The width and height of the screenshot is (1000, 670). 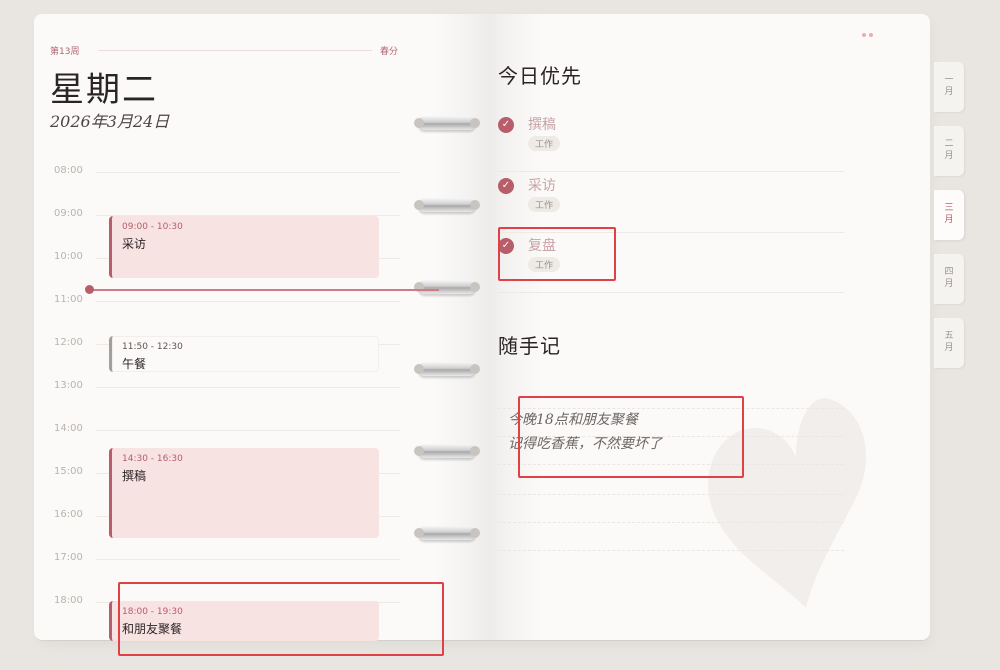 I want to click on event-name: 和朋友聚餐, so click(x=152, y=629).